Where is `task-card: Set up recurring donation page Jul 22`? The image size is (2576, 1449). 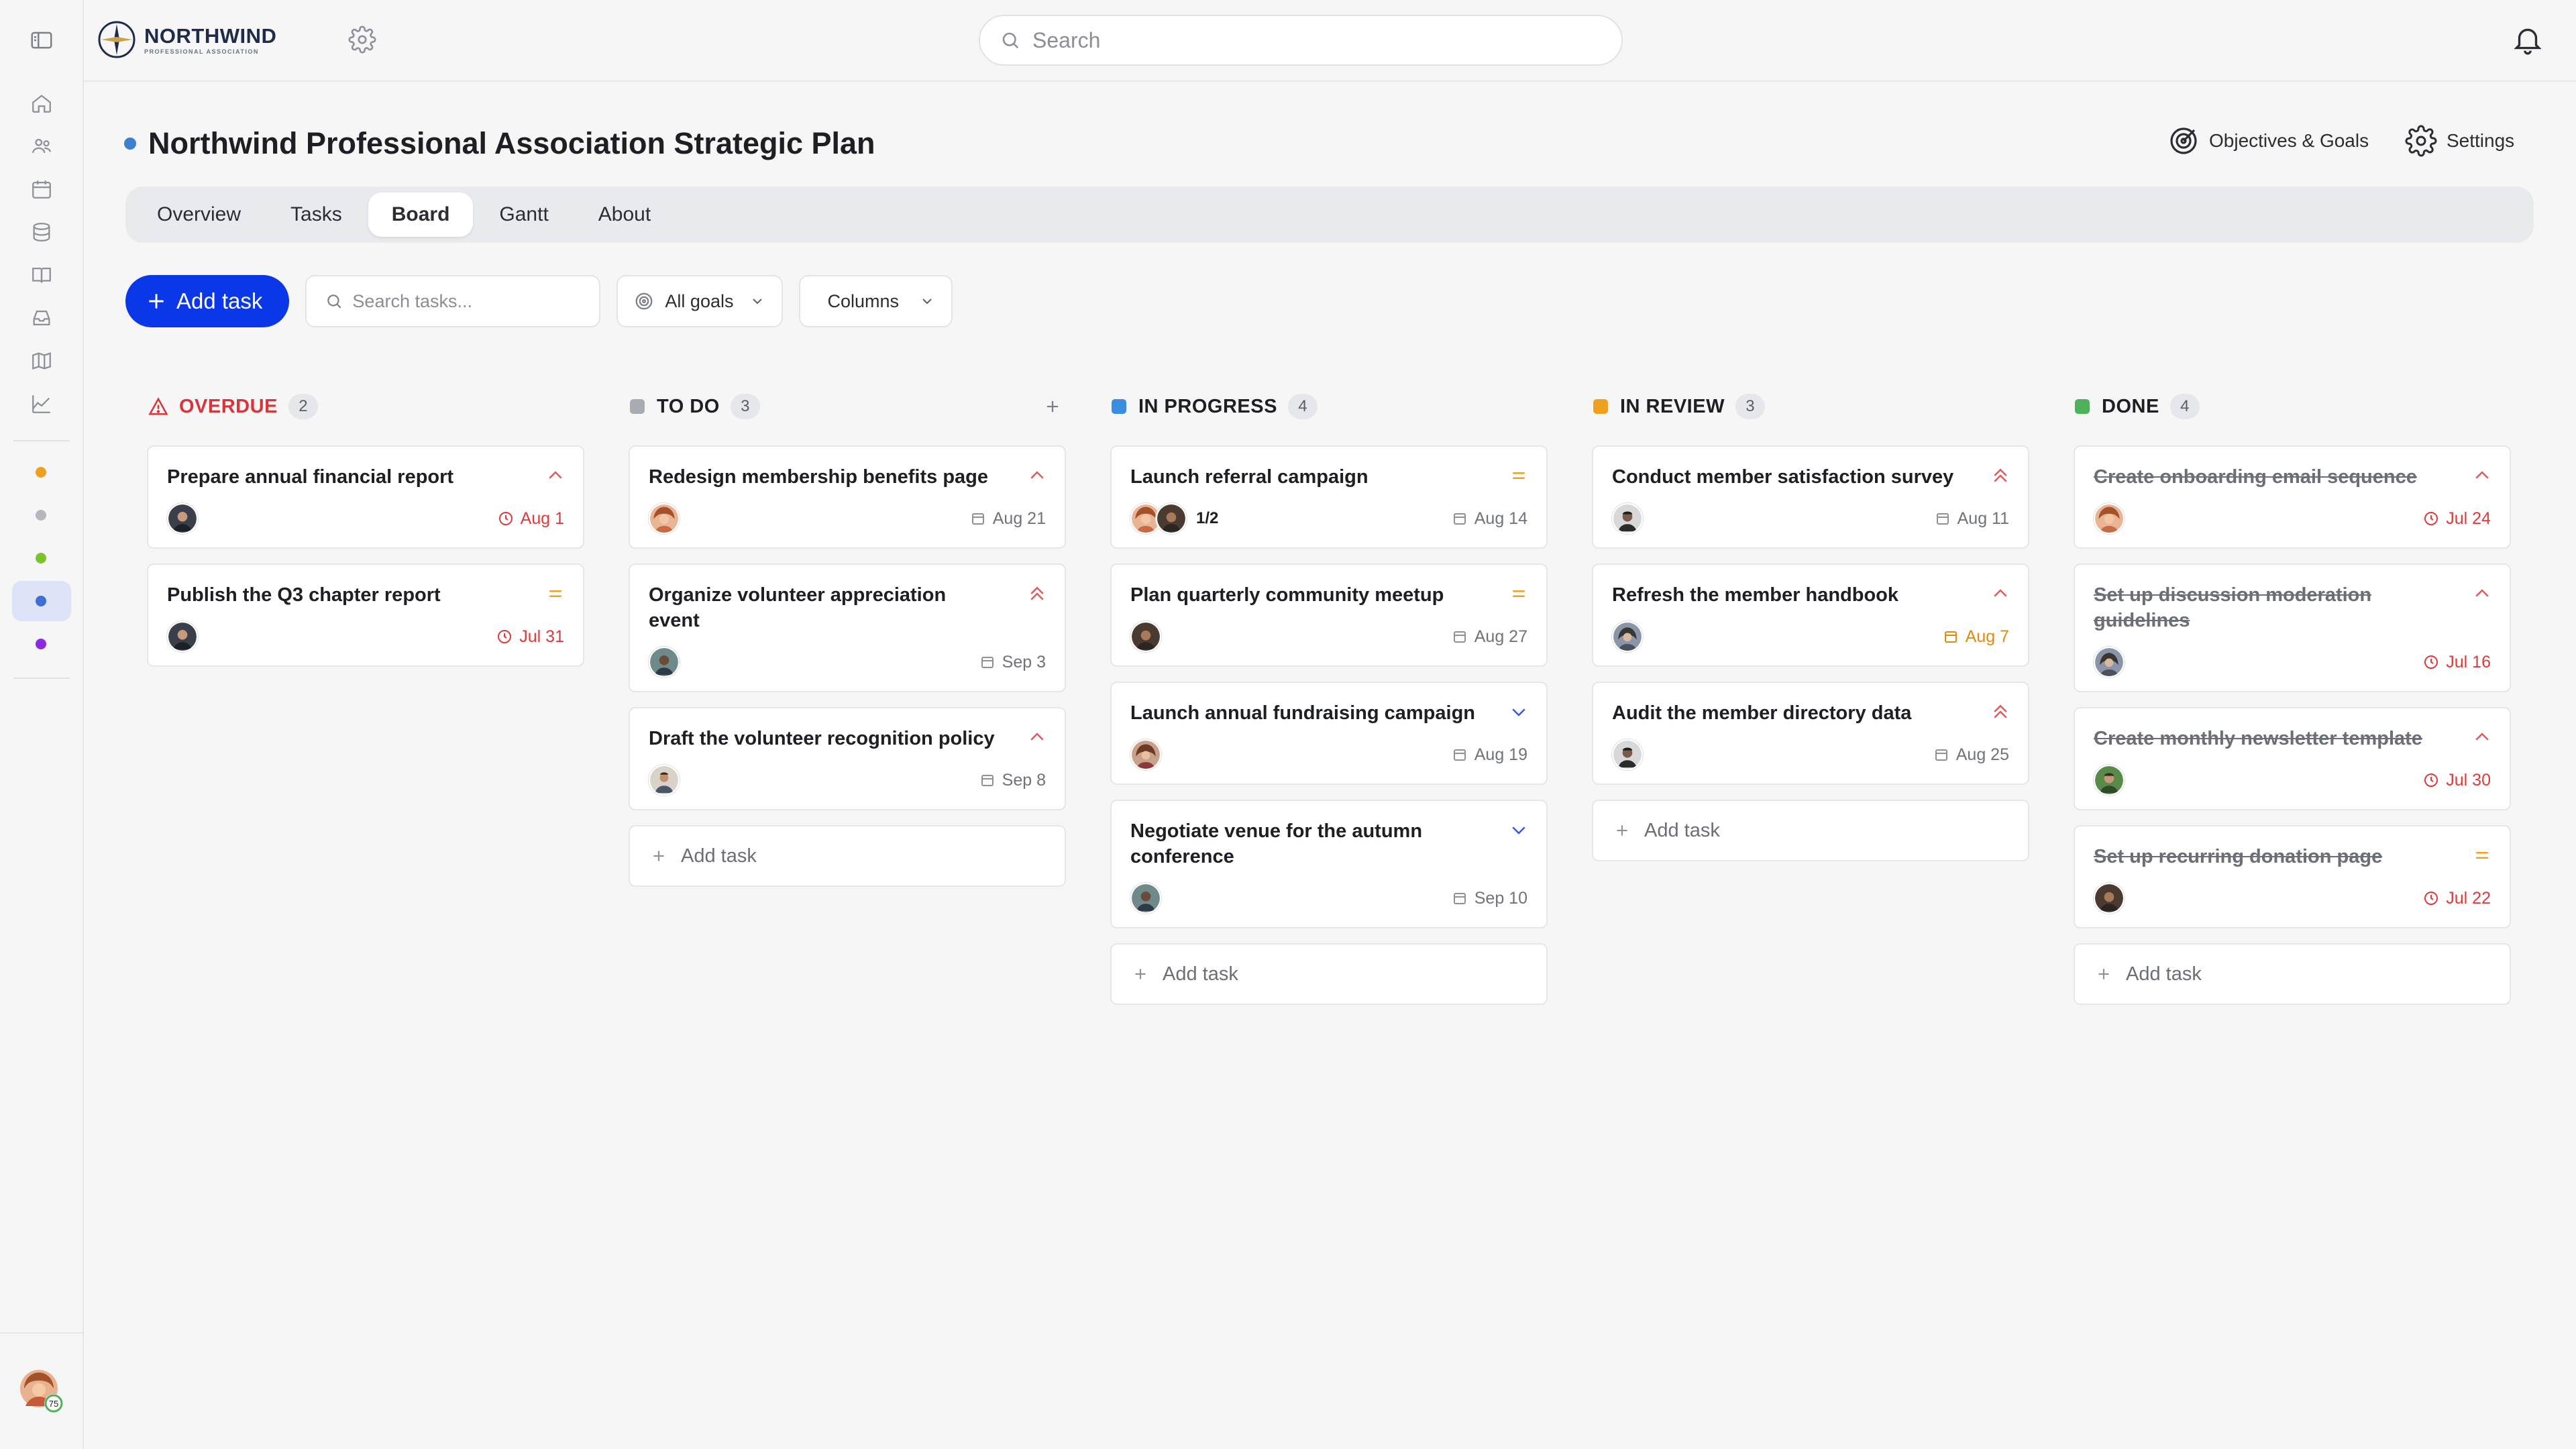
task-card: Set up recurring donation page Jul 22 is located at coordinates (2292, 876).